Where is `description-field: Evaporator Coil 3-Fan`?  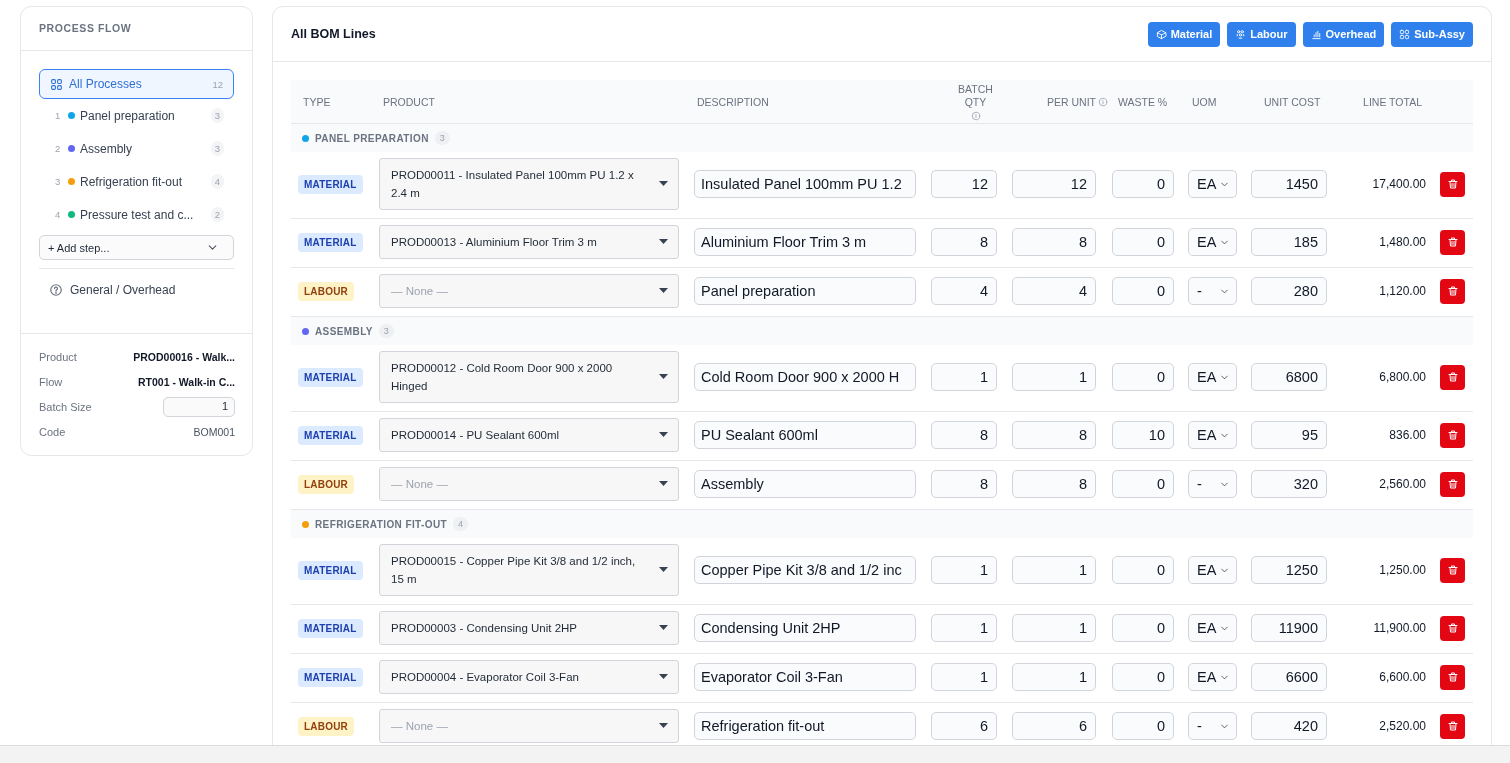
description-field: Evaporator Coil 3-Fan is located at coordinates (805, 677).